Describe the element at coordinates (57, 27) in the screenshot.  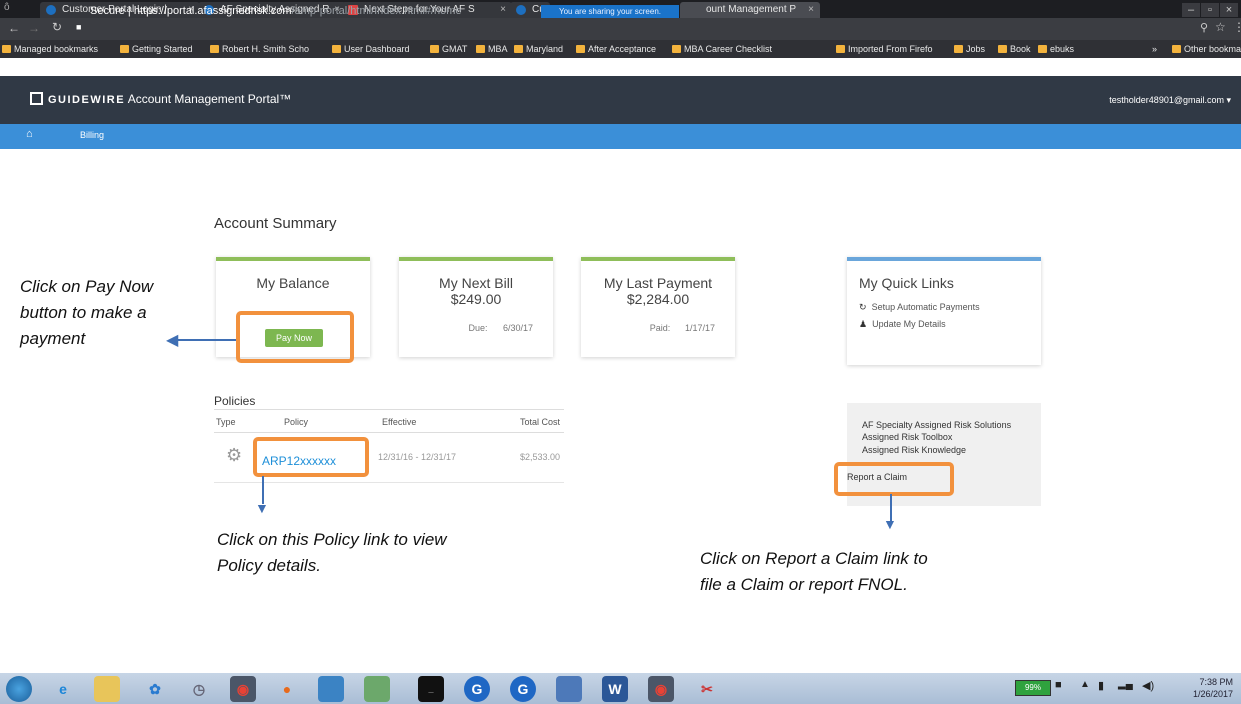
I see `reload-icon: ↻` at that location.